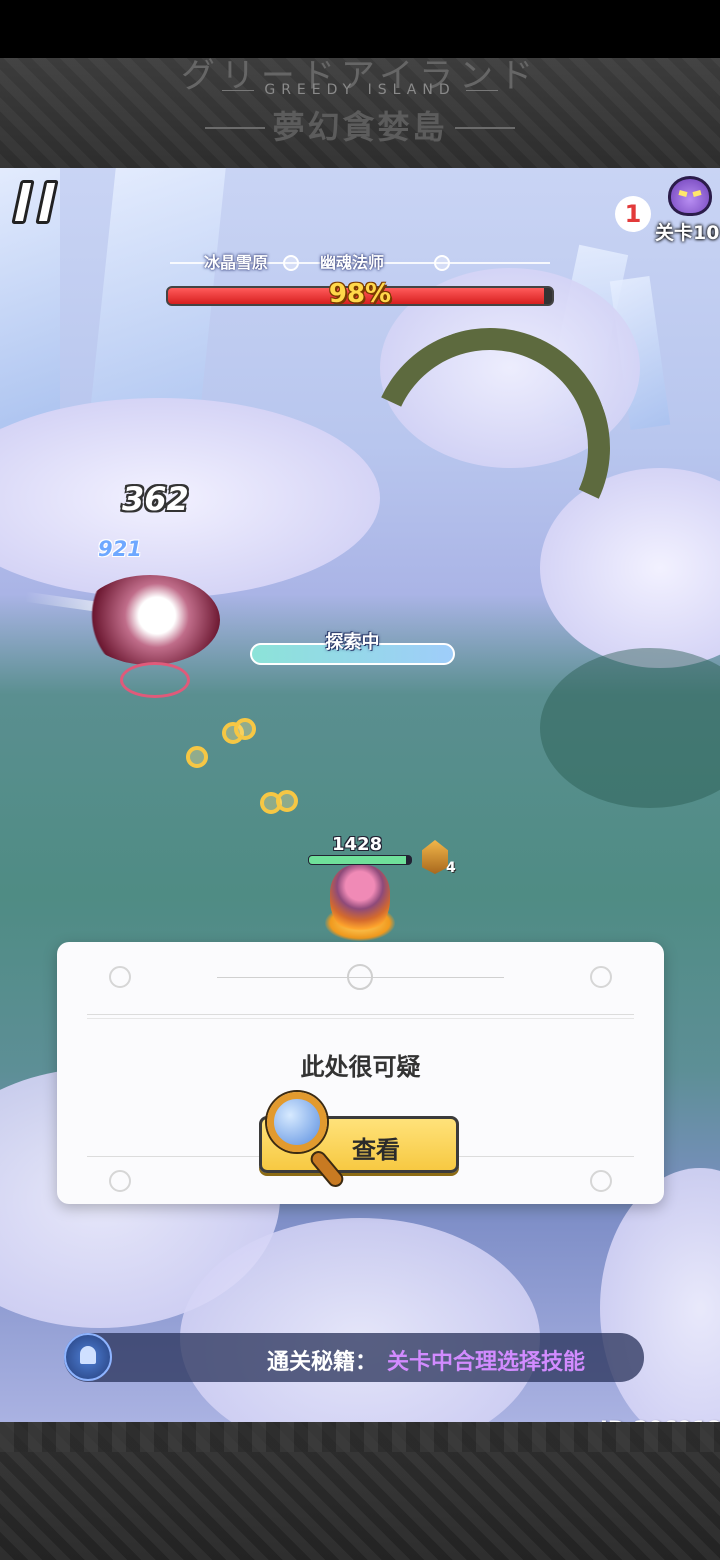 The height and width of the screenshot is (1560, 720). I want to click on boss-health-percent: 98%, so click(360, 294).